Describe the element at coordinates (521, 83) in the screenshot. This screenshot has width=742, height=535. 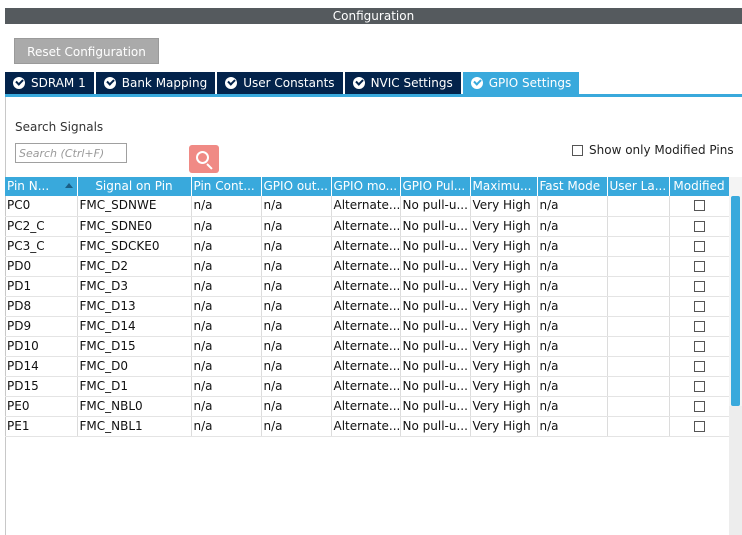
I see `tab-gpio-settings: GPIO Settings` at that location.